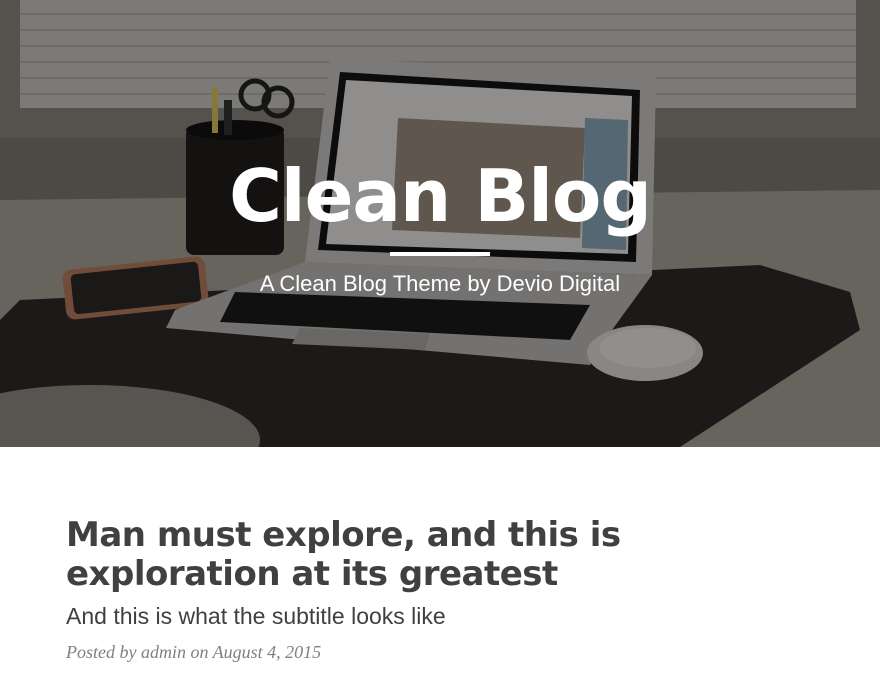 The height and width of the screenshot is (681, 880). What do you see at coordinates (199, 652) in the screenshot?
I see `post-meta-on: on` at bounding box center [199, 652].